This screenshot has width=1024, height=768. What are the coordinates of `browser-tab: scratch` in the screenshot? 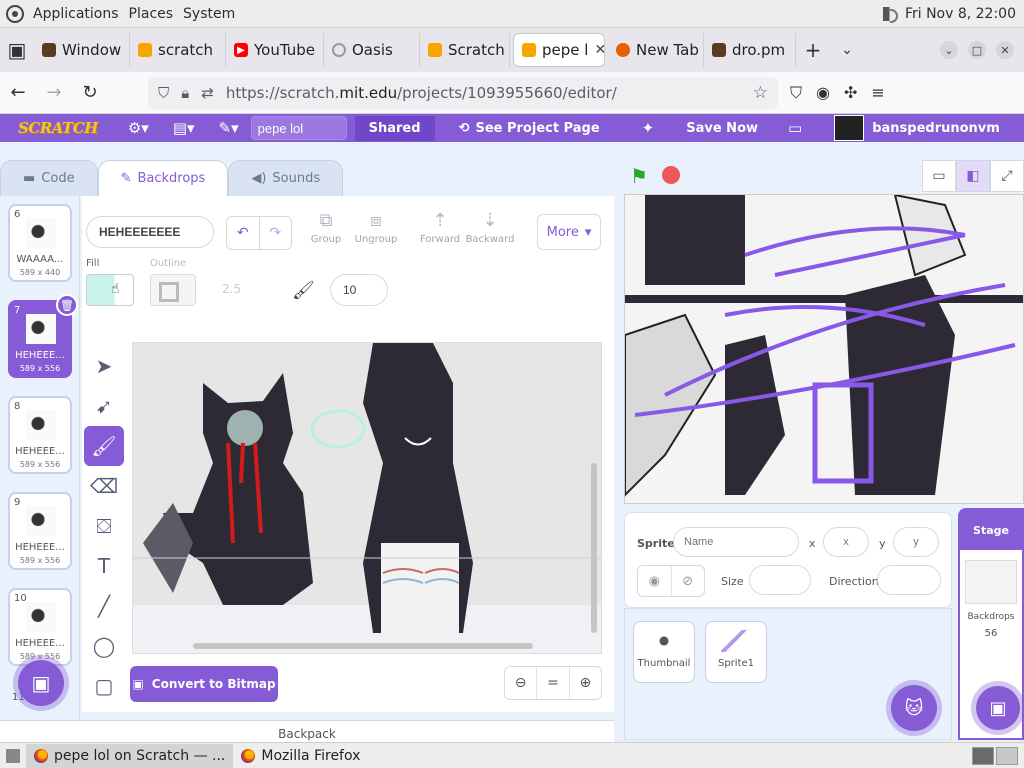 It's located at (178, 50).